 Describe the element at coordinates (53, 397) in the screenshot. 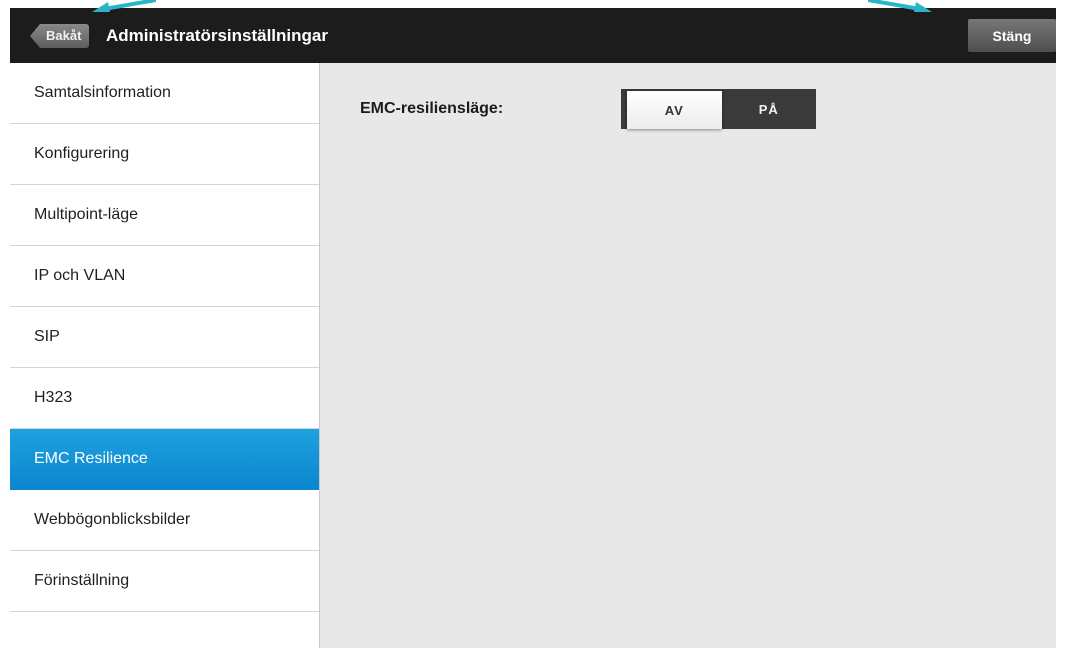

I see `sidebar-item-label: H323` at that location.